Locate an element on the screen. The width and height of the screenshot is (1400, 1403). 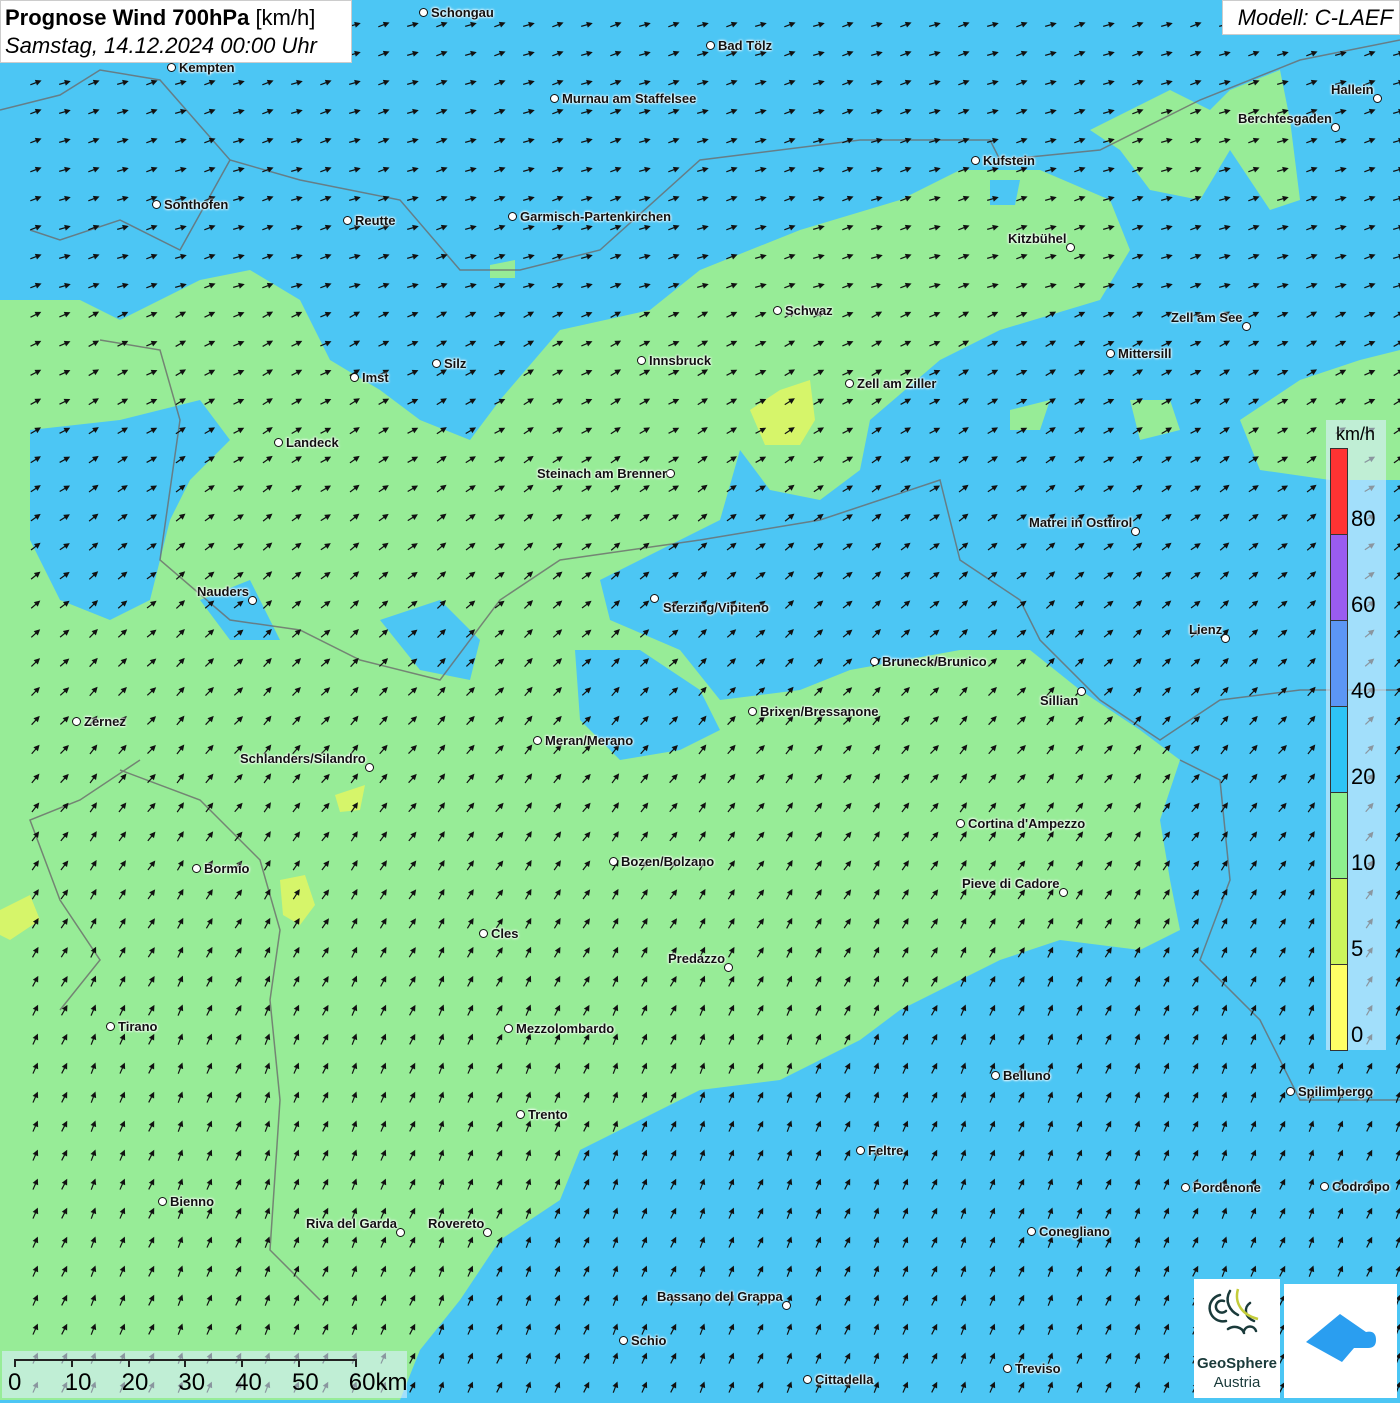
city-label: Schwaz is located at coordinates (809, 310).